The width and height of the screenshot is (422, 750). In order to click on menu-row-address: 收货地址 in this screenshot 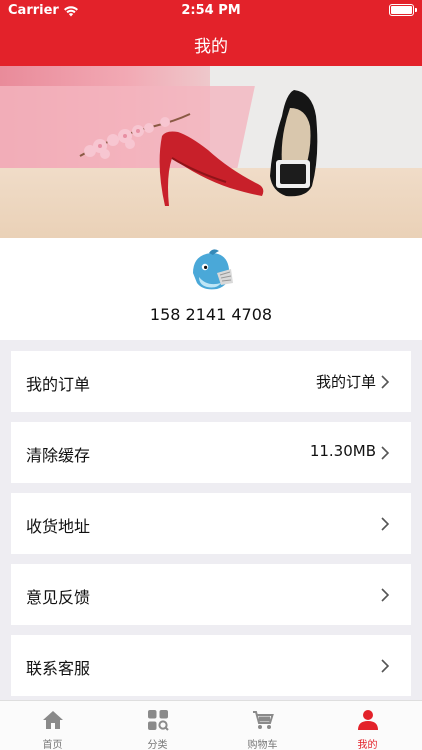, I will do `click(211, 523)`.